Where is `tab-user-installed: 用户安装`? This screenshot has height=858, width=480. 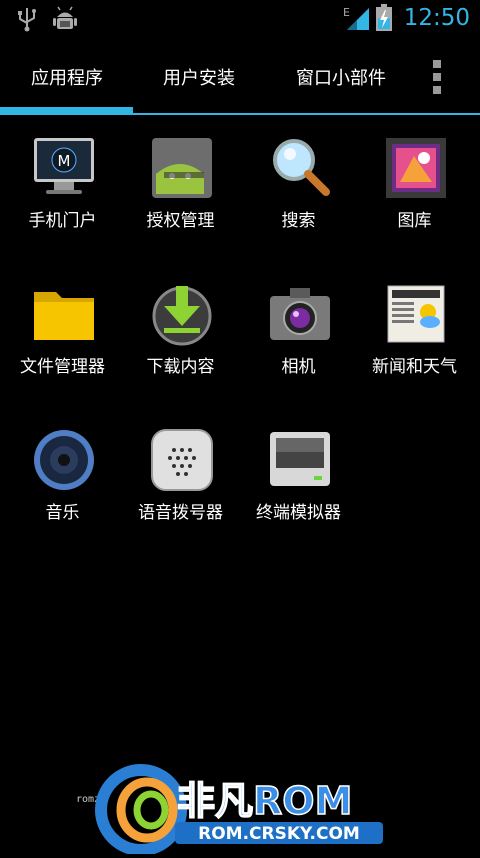
tab-user-installed: 用户安装 is located at coordinates (199, 77).